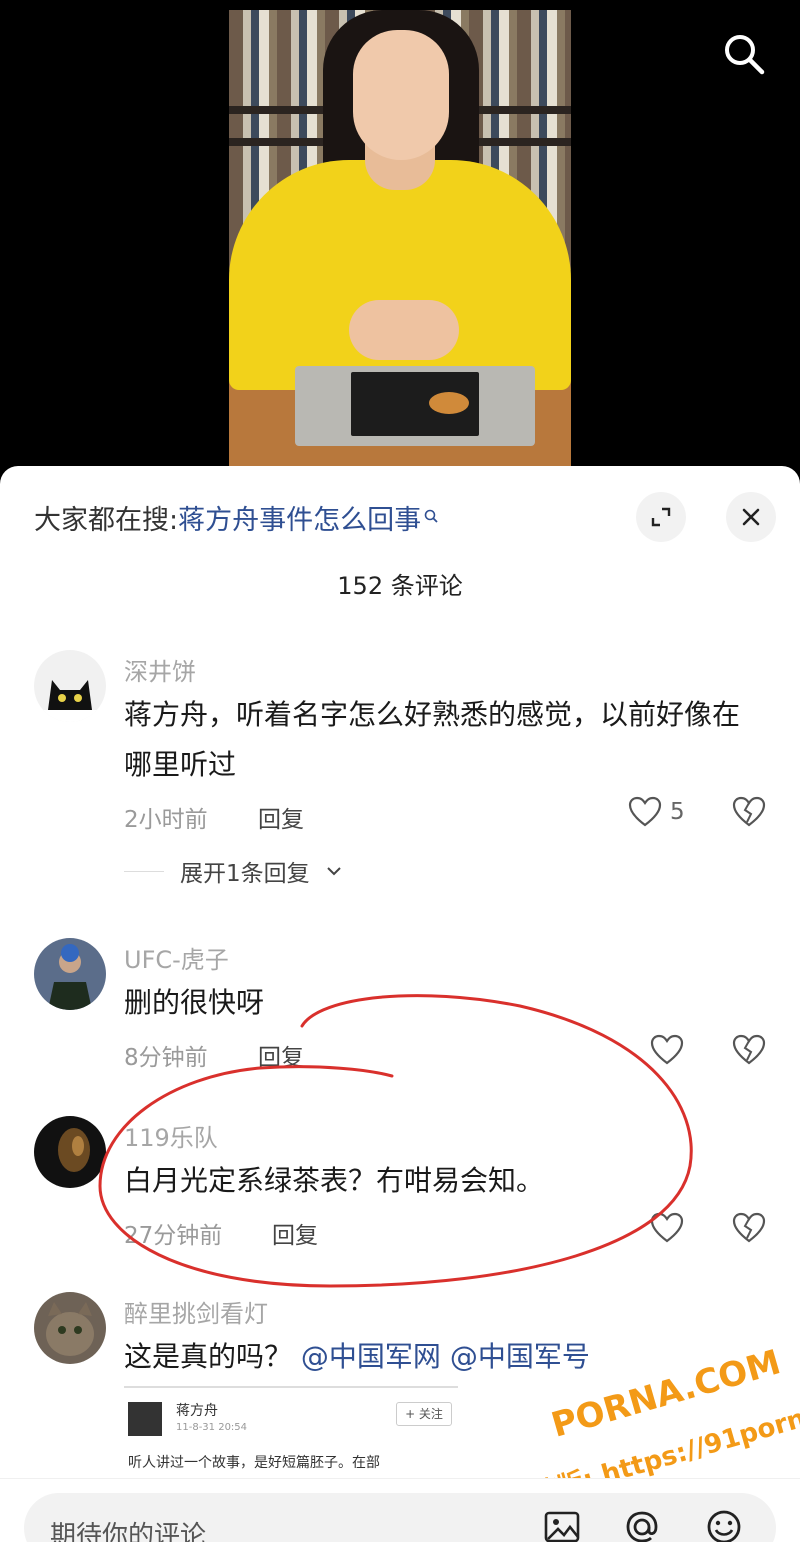 This screenshot has width=800, height=1542. What do you see at coordinates (128, 1531) in the screenshot?
I see `comment-input-placeholder: 期待你的评论` at bounding box center [128, 1531].